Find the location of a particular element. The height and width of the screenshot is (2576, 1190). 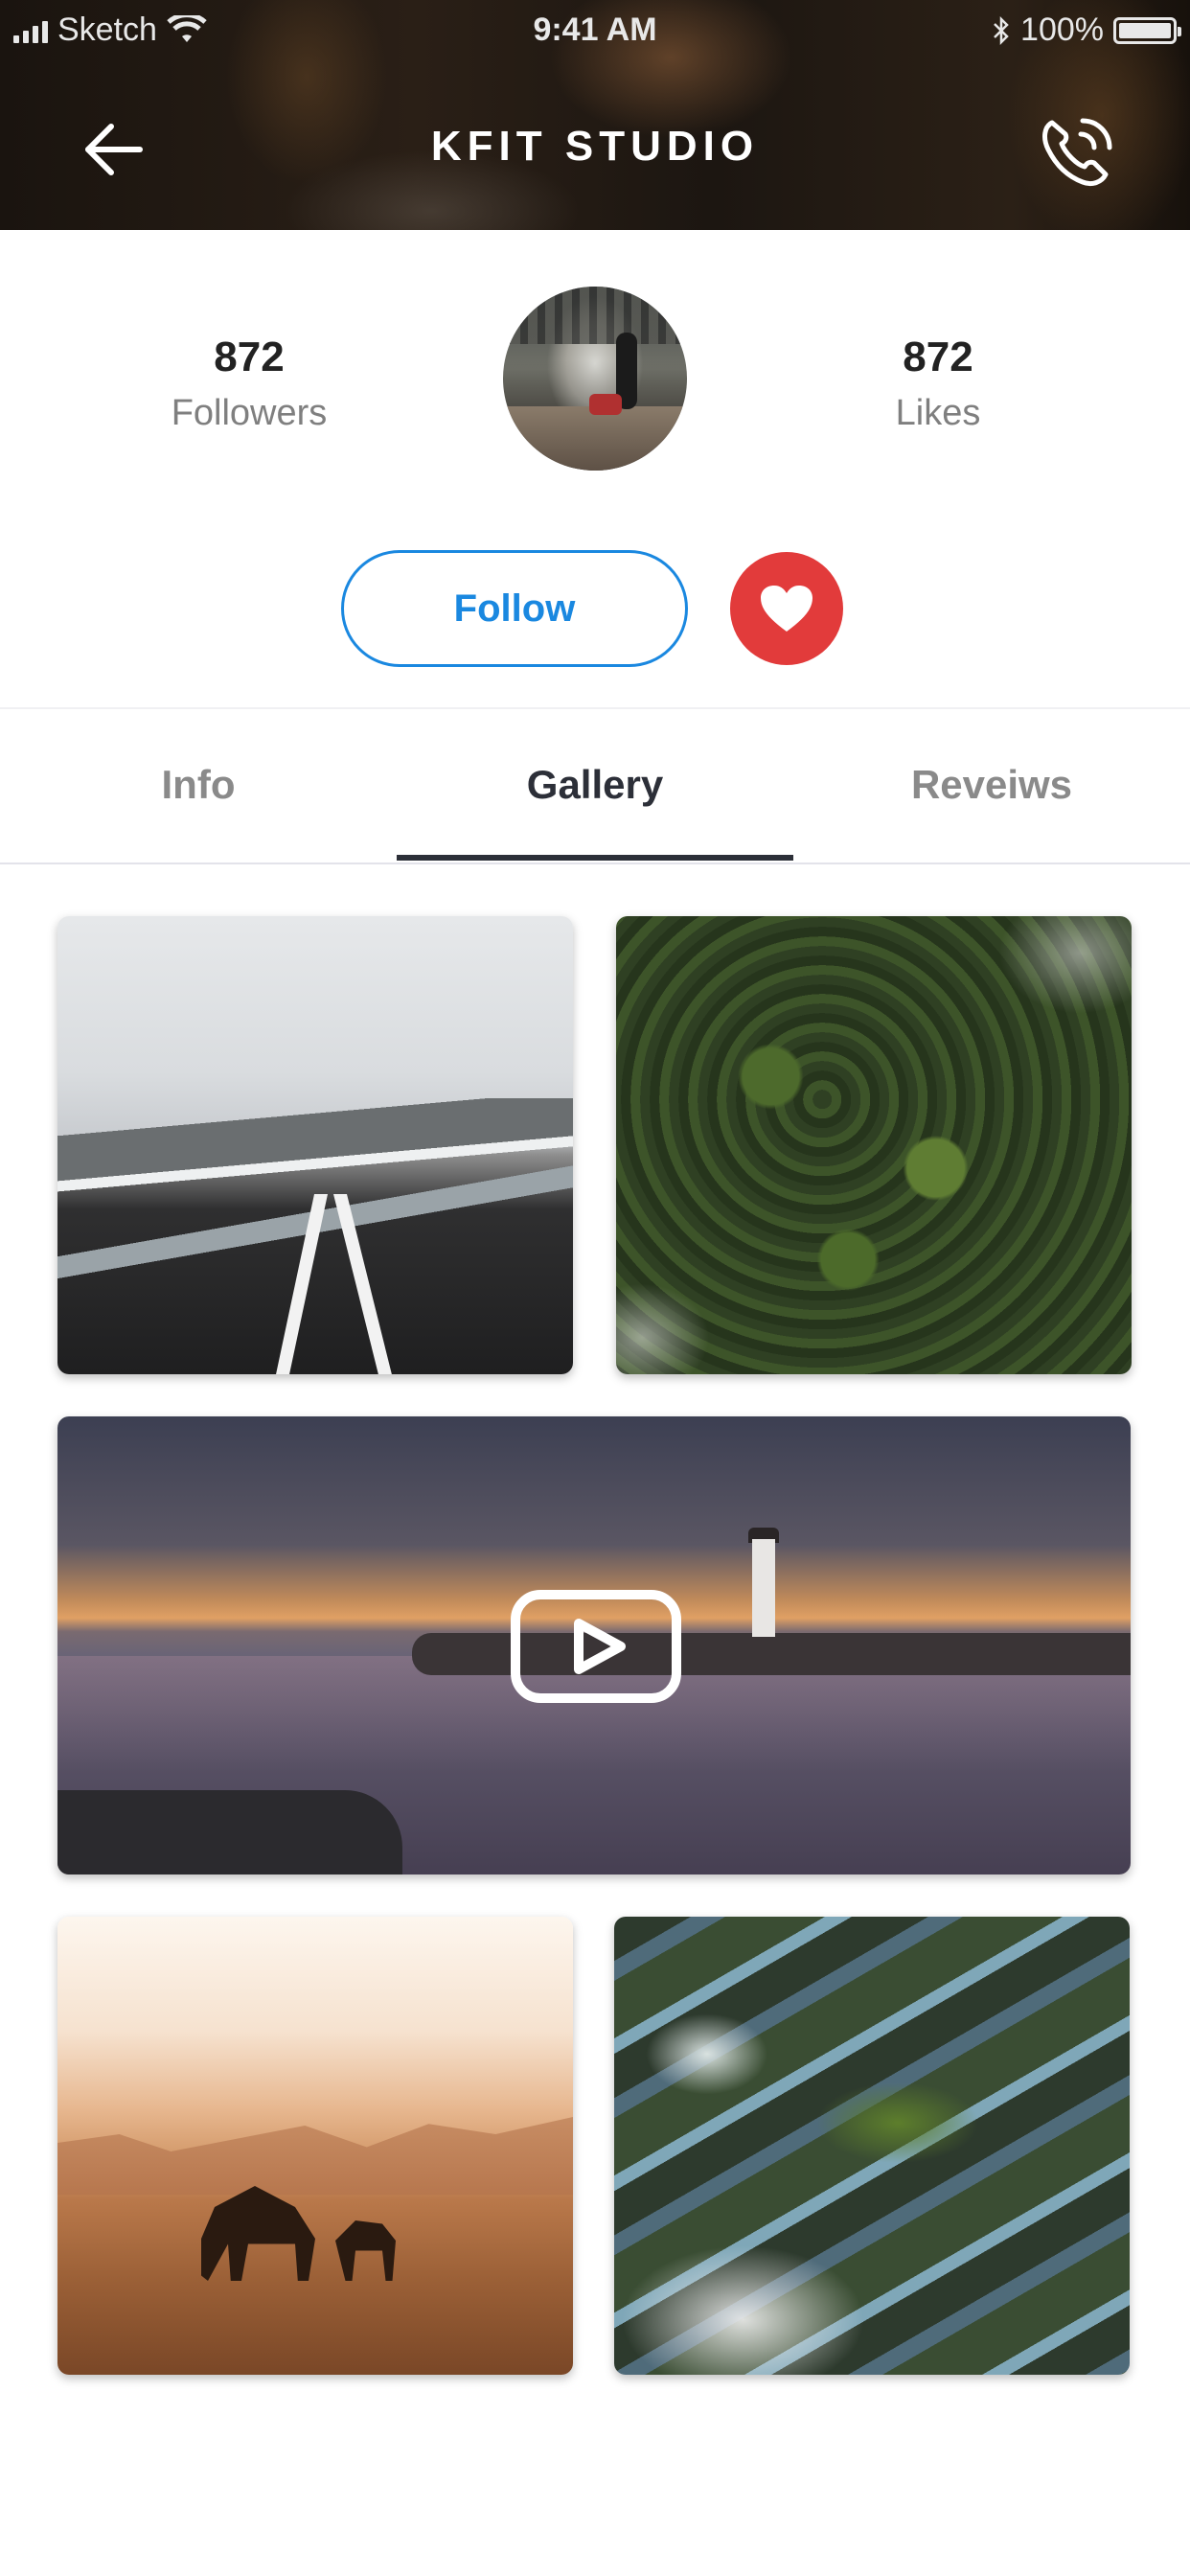

tab-gallery: Gallery is located at coordinates (595, 785).